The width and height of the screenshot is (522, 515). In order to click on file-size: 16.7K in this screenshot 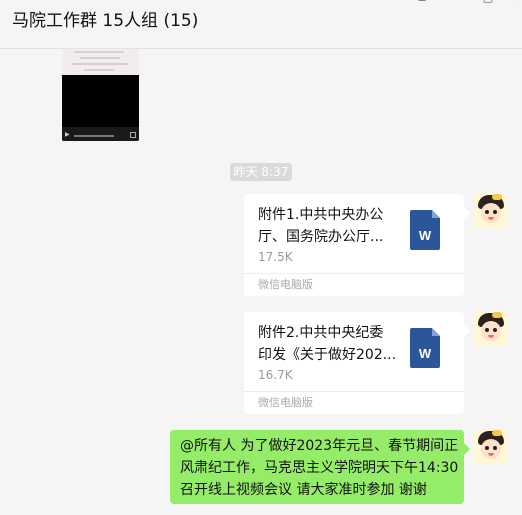, I will do `click(275, 375)`.